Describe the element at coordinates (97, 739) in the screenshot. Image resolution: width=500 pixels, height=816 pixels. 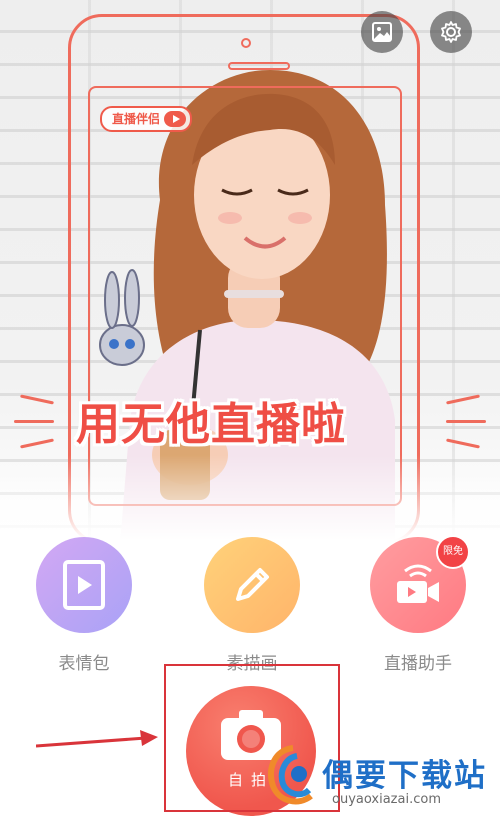
I see `pointer-arrow` at that location.